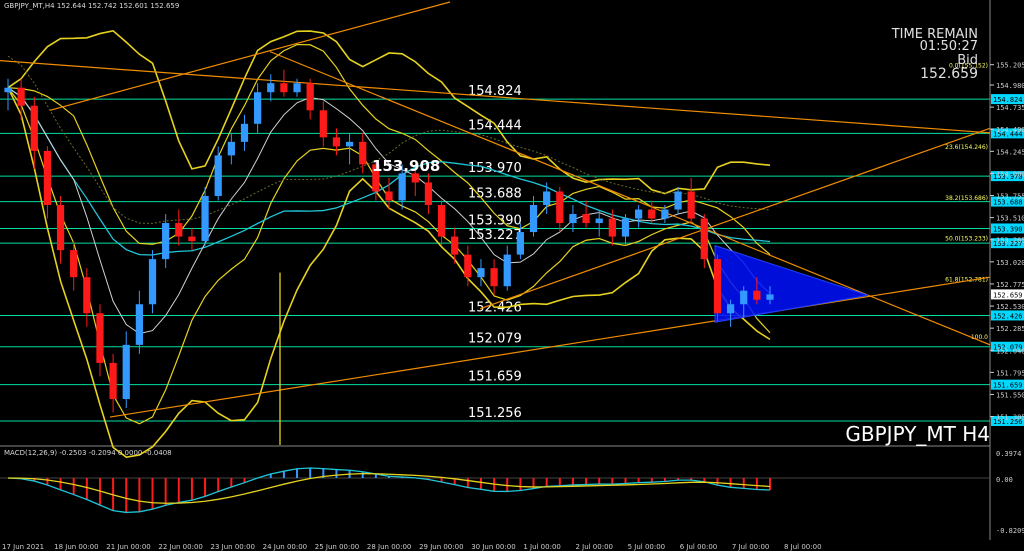 The image size is (1024, 551). I want to click on time-remain-value: 01:50:27, so click(949, 46).